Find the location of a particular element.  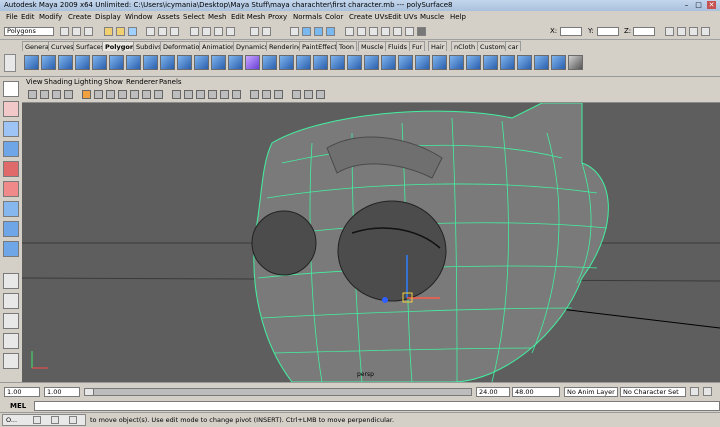

anim-start-field: 1.00 is located at coordinates (62, 392).